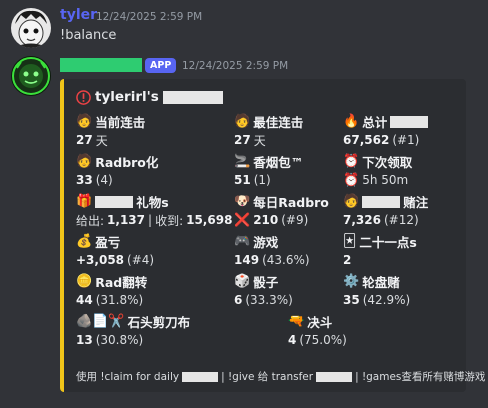 The height and width of the screenshot is (408, 488). Describe the element at coordinates (350, 330) in the screenshot. I see `field-duel: 🔫 决斗 4 (75.0%)` at that location.